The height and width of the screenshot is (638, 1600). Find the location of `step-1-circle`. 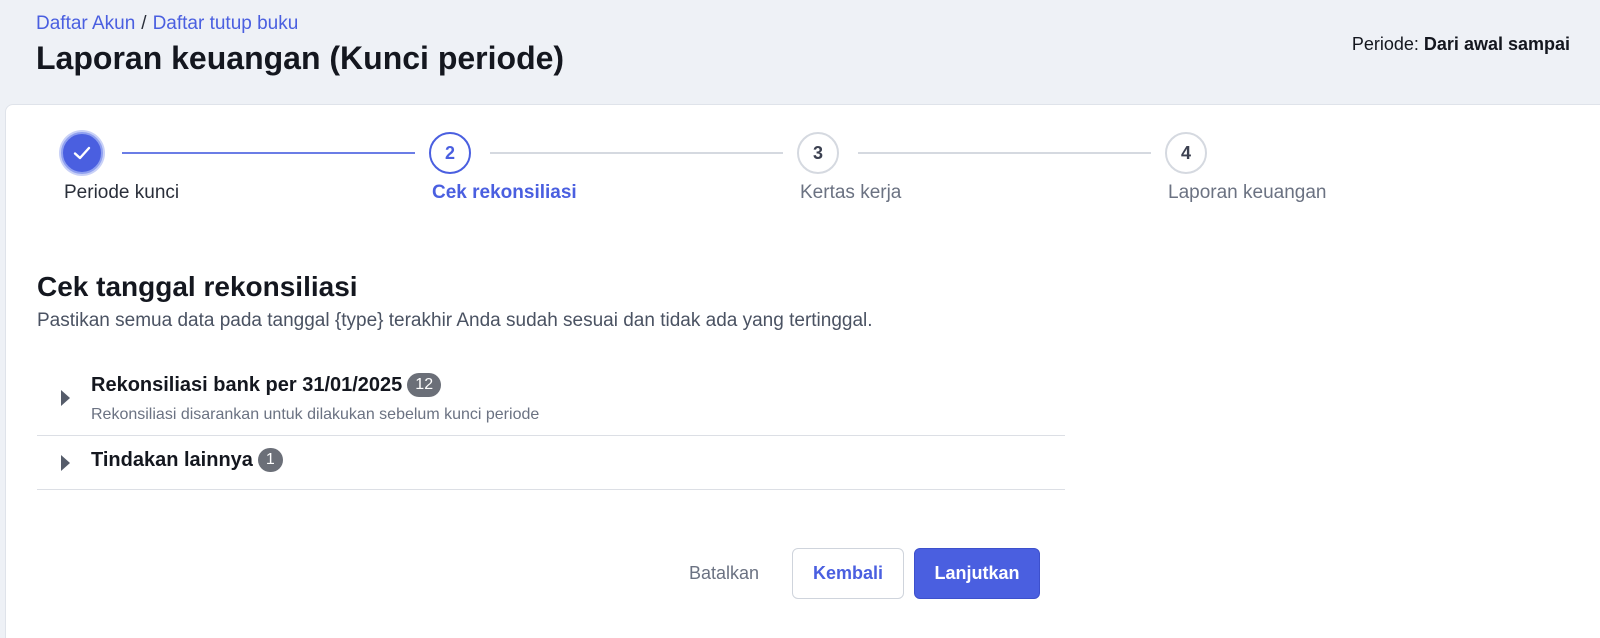

step-1-circle is located at coordinates (82, 153).